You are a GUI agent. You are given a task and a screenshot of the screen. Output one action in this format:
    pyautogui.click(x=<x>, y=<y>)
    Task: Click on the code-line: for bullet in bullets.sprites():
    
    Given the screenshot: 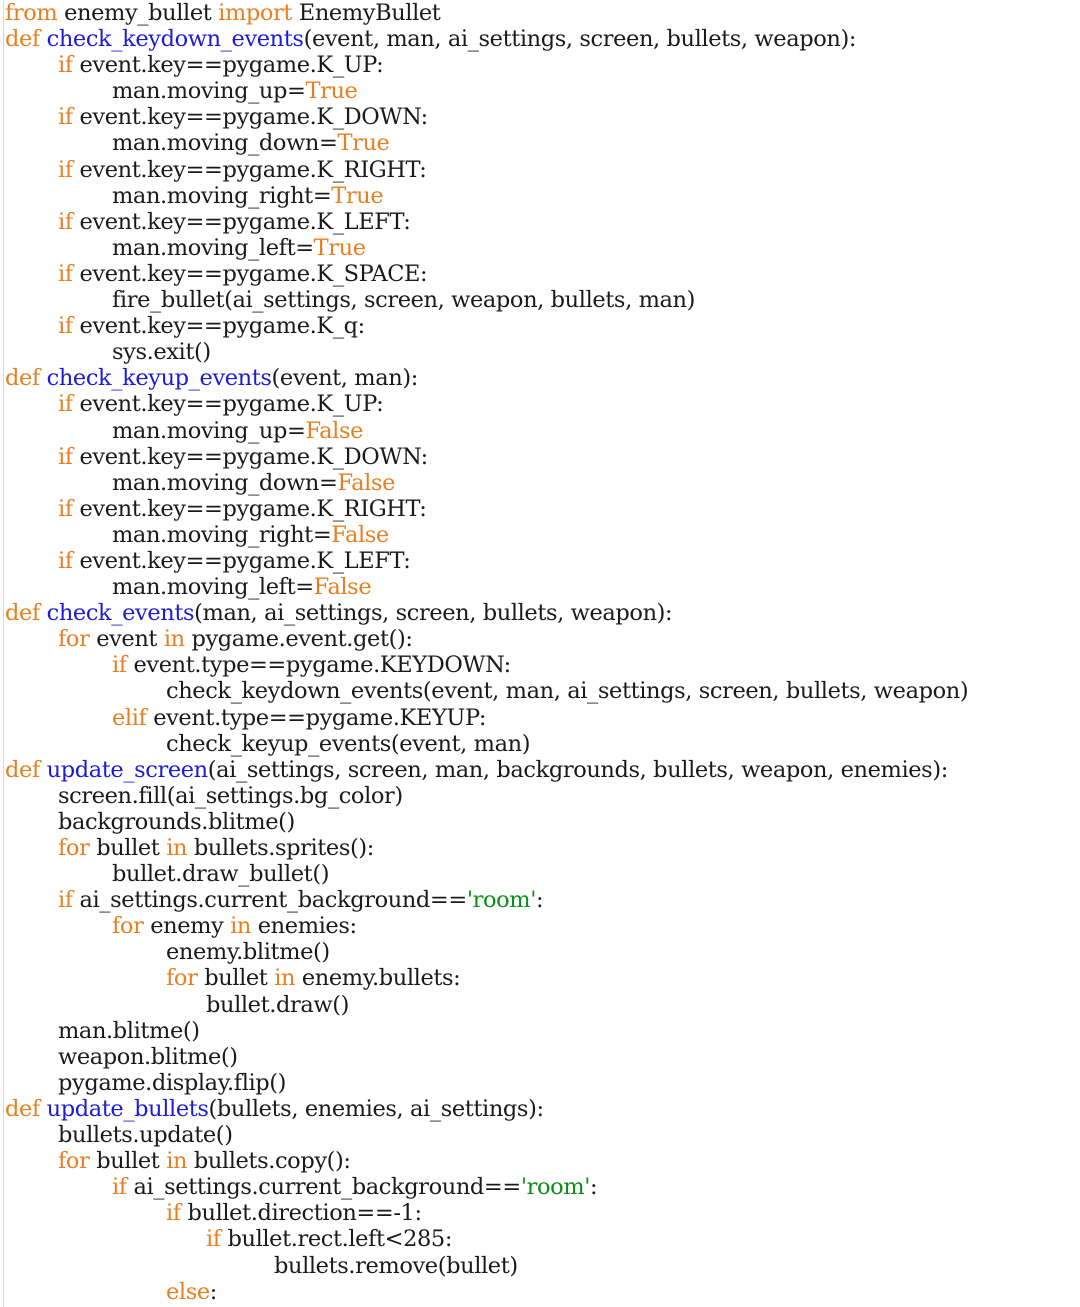 What is the action you would take?
    pyautogui.click(x=484, y=848)
    